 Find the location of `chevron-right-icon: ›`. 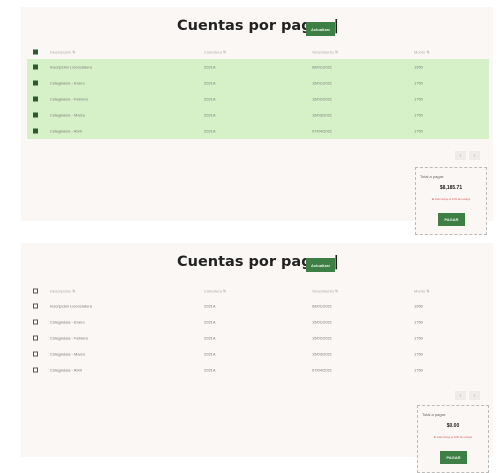

chevron-right-icon: › is located at coordinates (474, 395).